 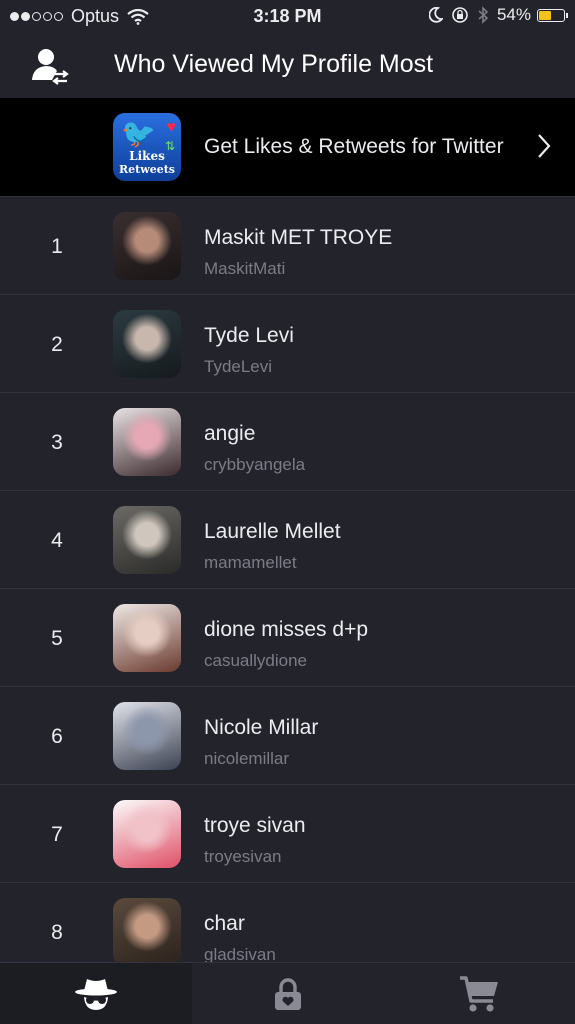 What do you see at coordinates (513, 14) in the screenshot?
I see `battery-percent: 54%` at bounding box center [513, 14].